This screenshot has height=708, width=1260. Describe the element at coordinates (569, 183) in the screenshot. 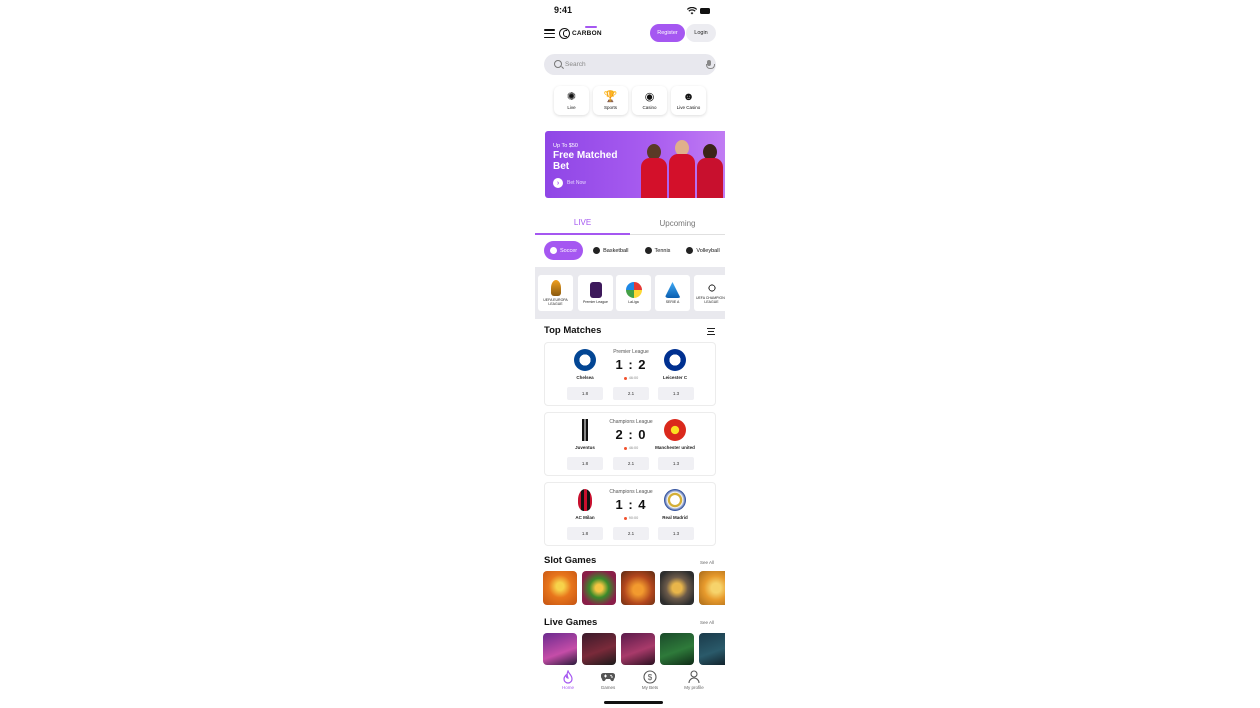

I see `bet-now-button: › Bet Now` at that location.